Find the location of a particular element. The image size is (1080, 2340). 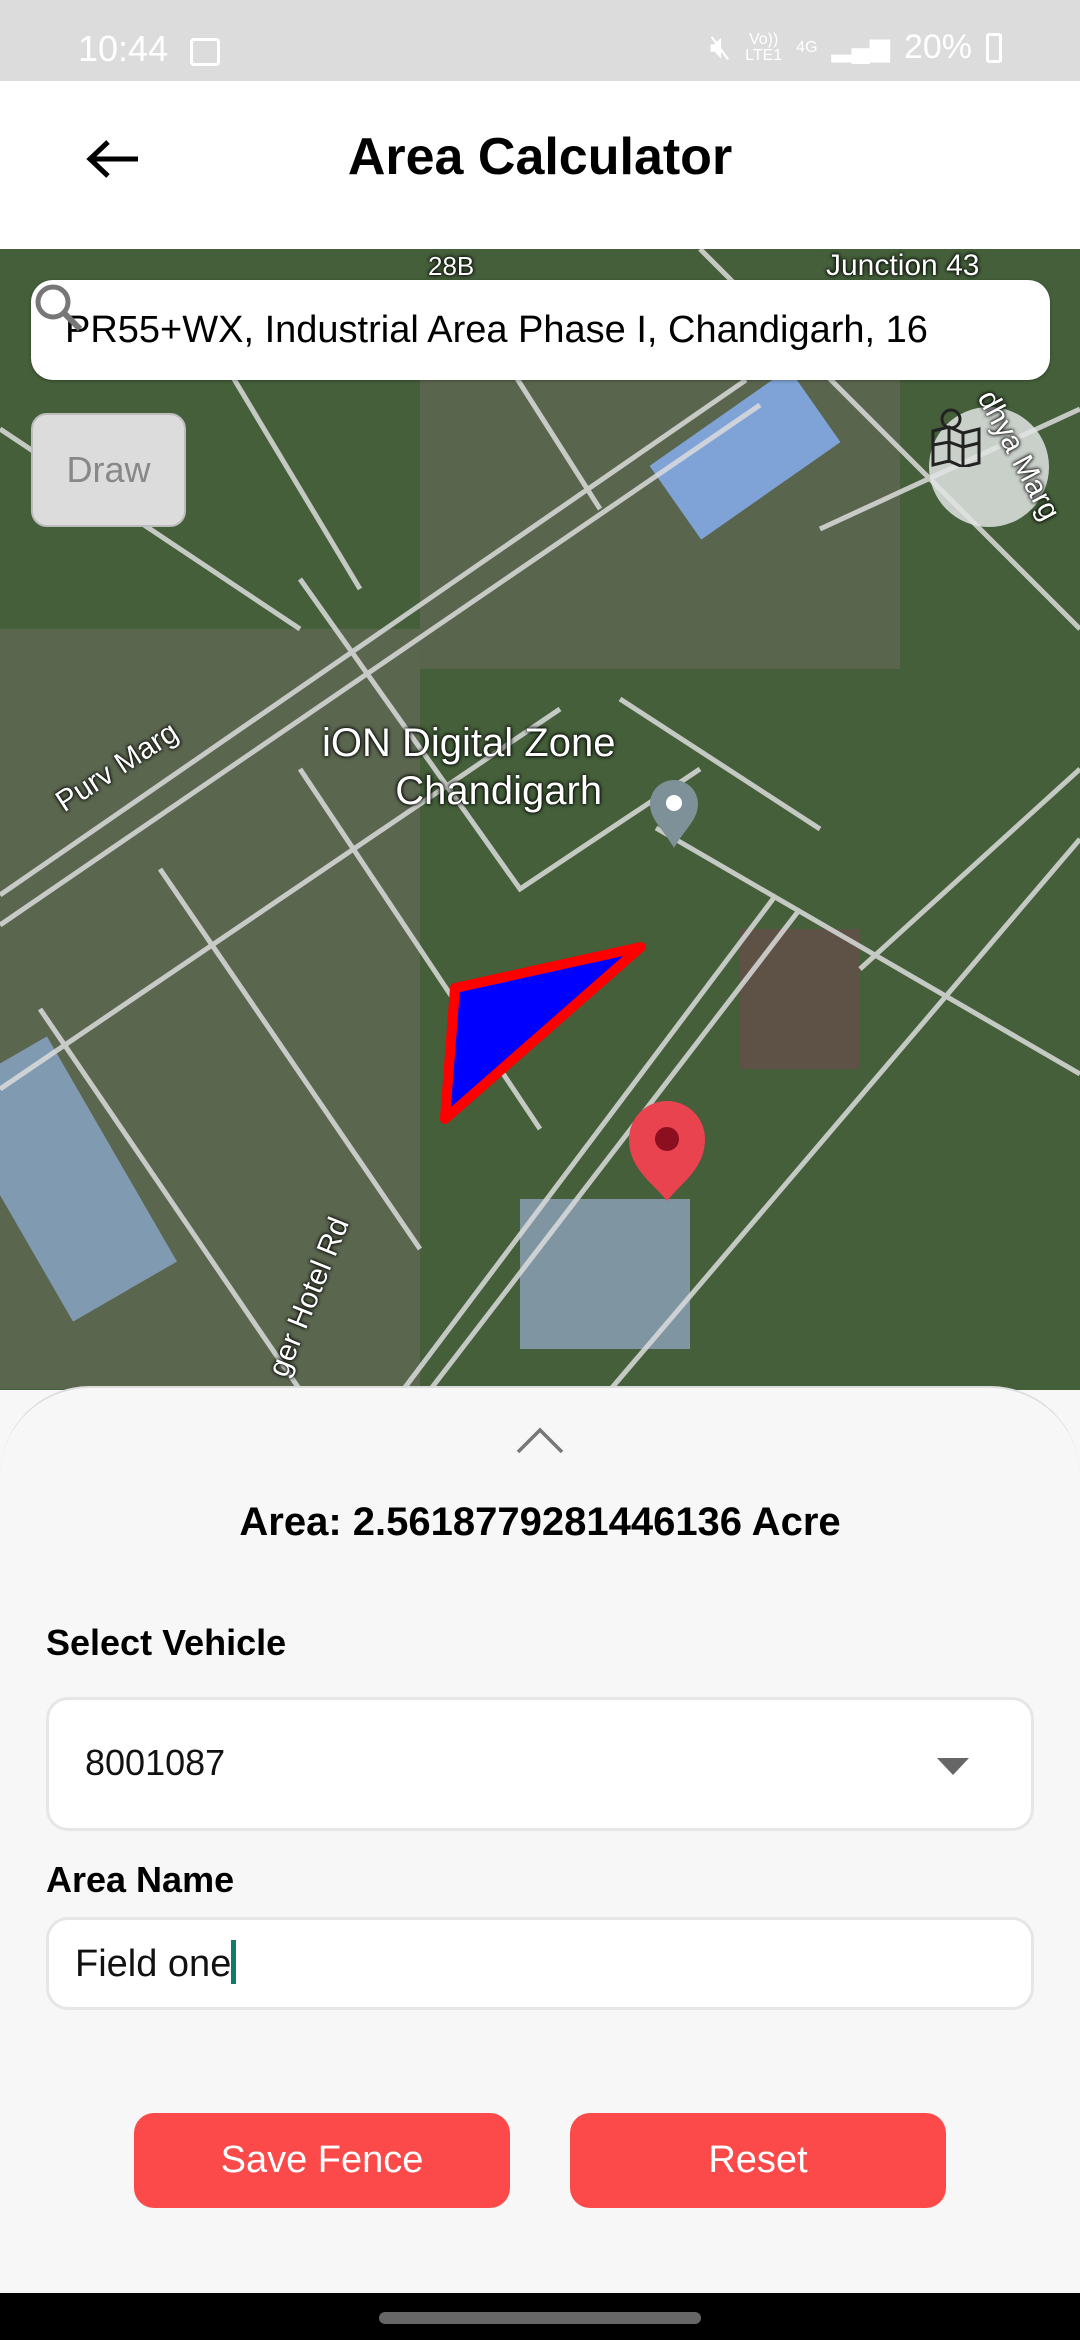

draw-button: Draw is located at coordinates (108, 470).